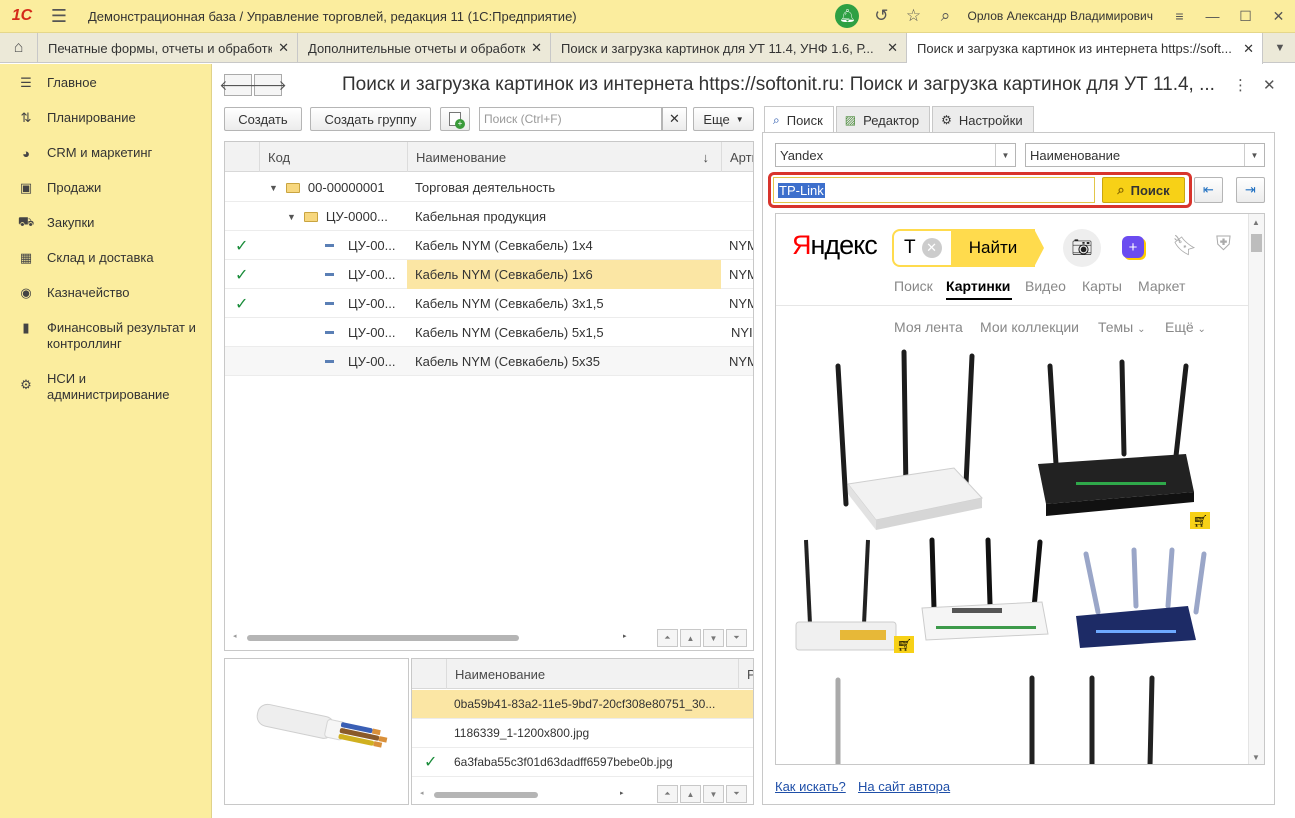 This screenshot has height=818, width=1295. I want to click on history-icon: ↺, so click(881, 16).